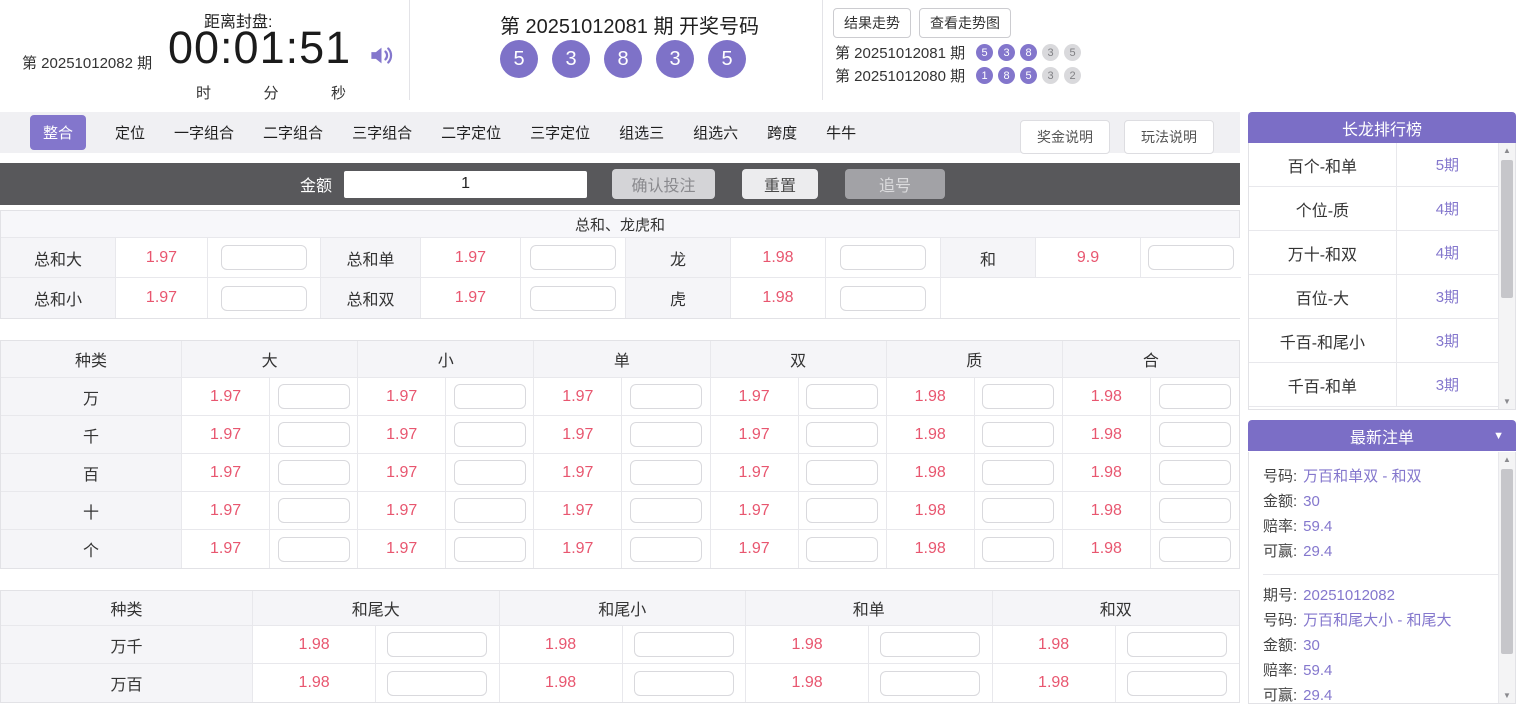 The image size is (1524, 704). I want to click on result-trend-button: 结果走势, so click(872, 23).